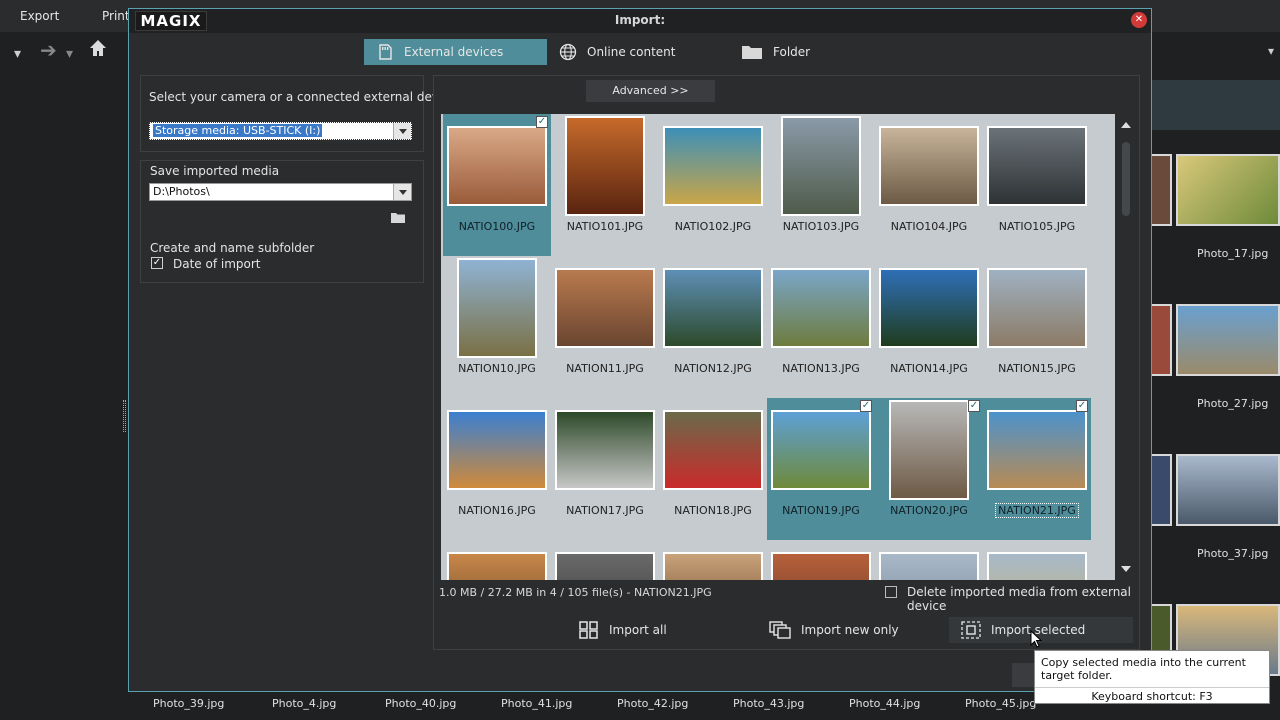 This screenshot has height=720, width=1280. I want to click on scroll-down-icon, so click(1126, 569).